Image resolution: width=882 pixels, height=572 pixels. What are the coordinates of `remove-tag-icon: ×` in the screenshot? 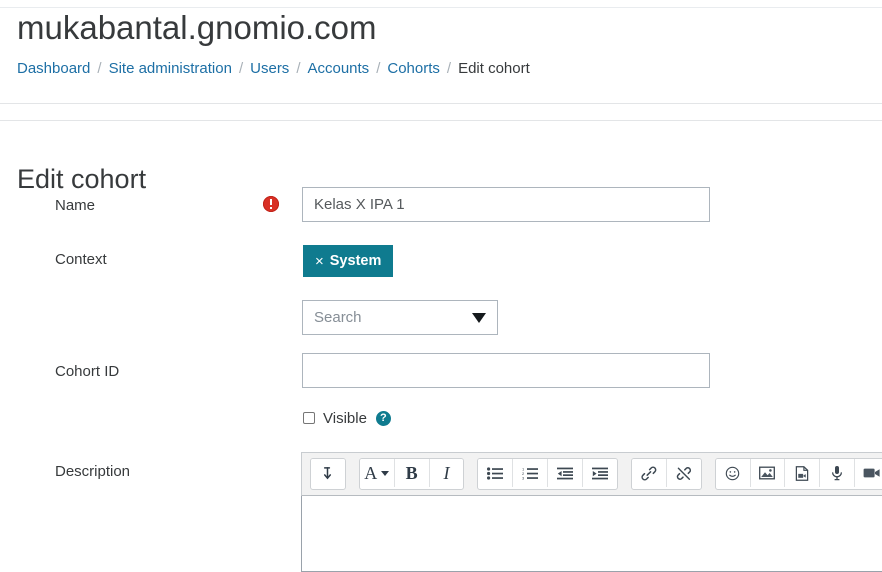 It's located at (319, 261).